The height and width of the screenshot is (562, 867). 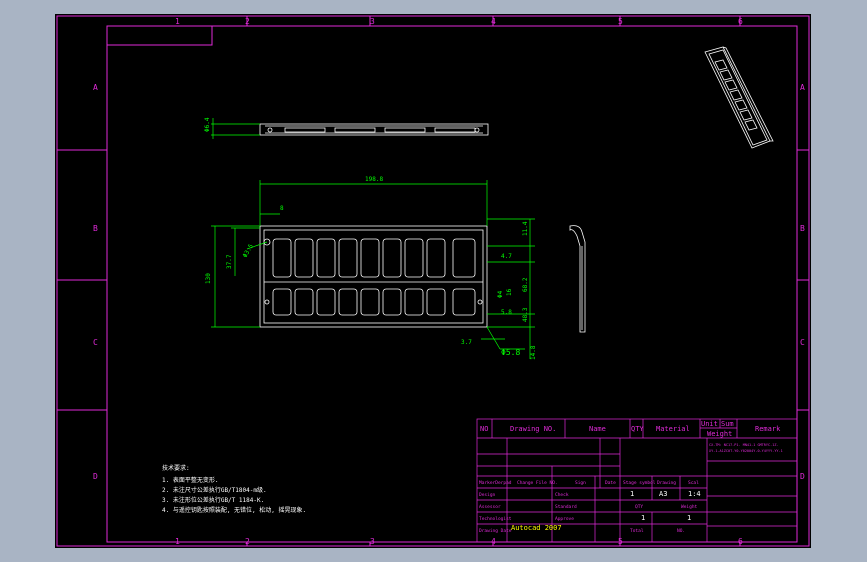 What do you see at coordinates (643, 518) in the screenshot?
I see `tb-qty-value: 1` at bounding box center [643, 518].